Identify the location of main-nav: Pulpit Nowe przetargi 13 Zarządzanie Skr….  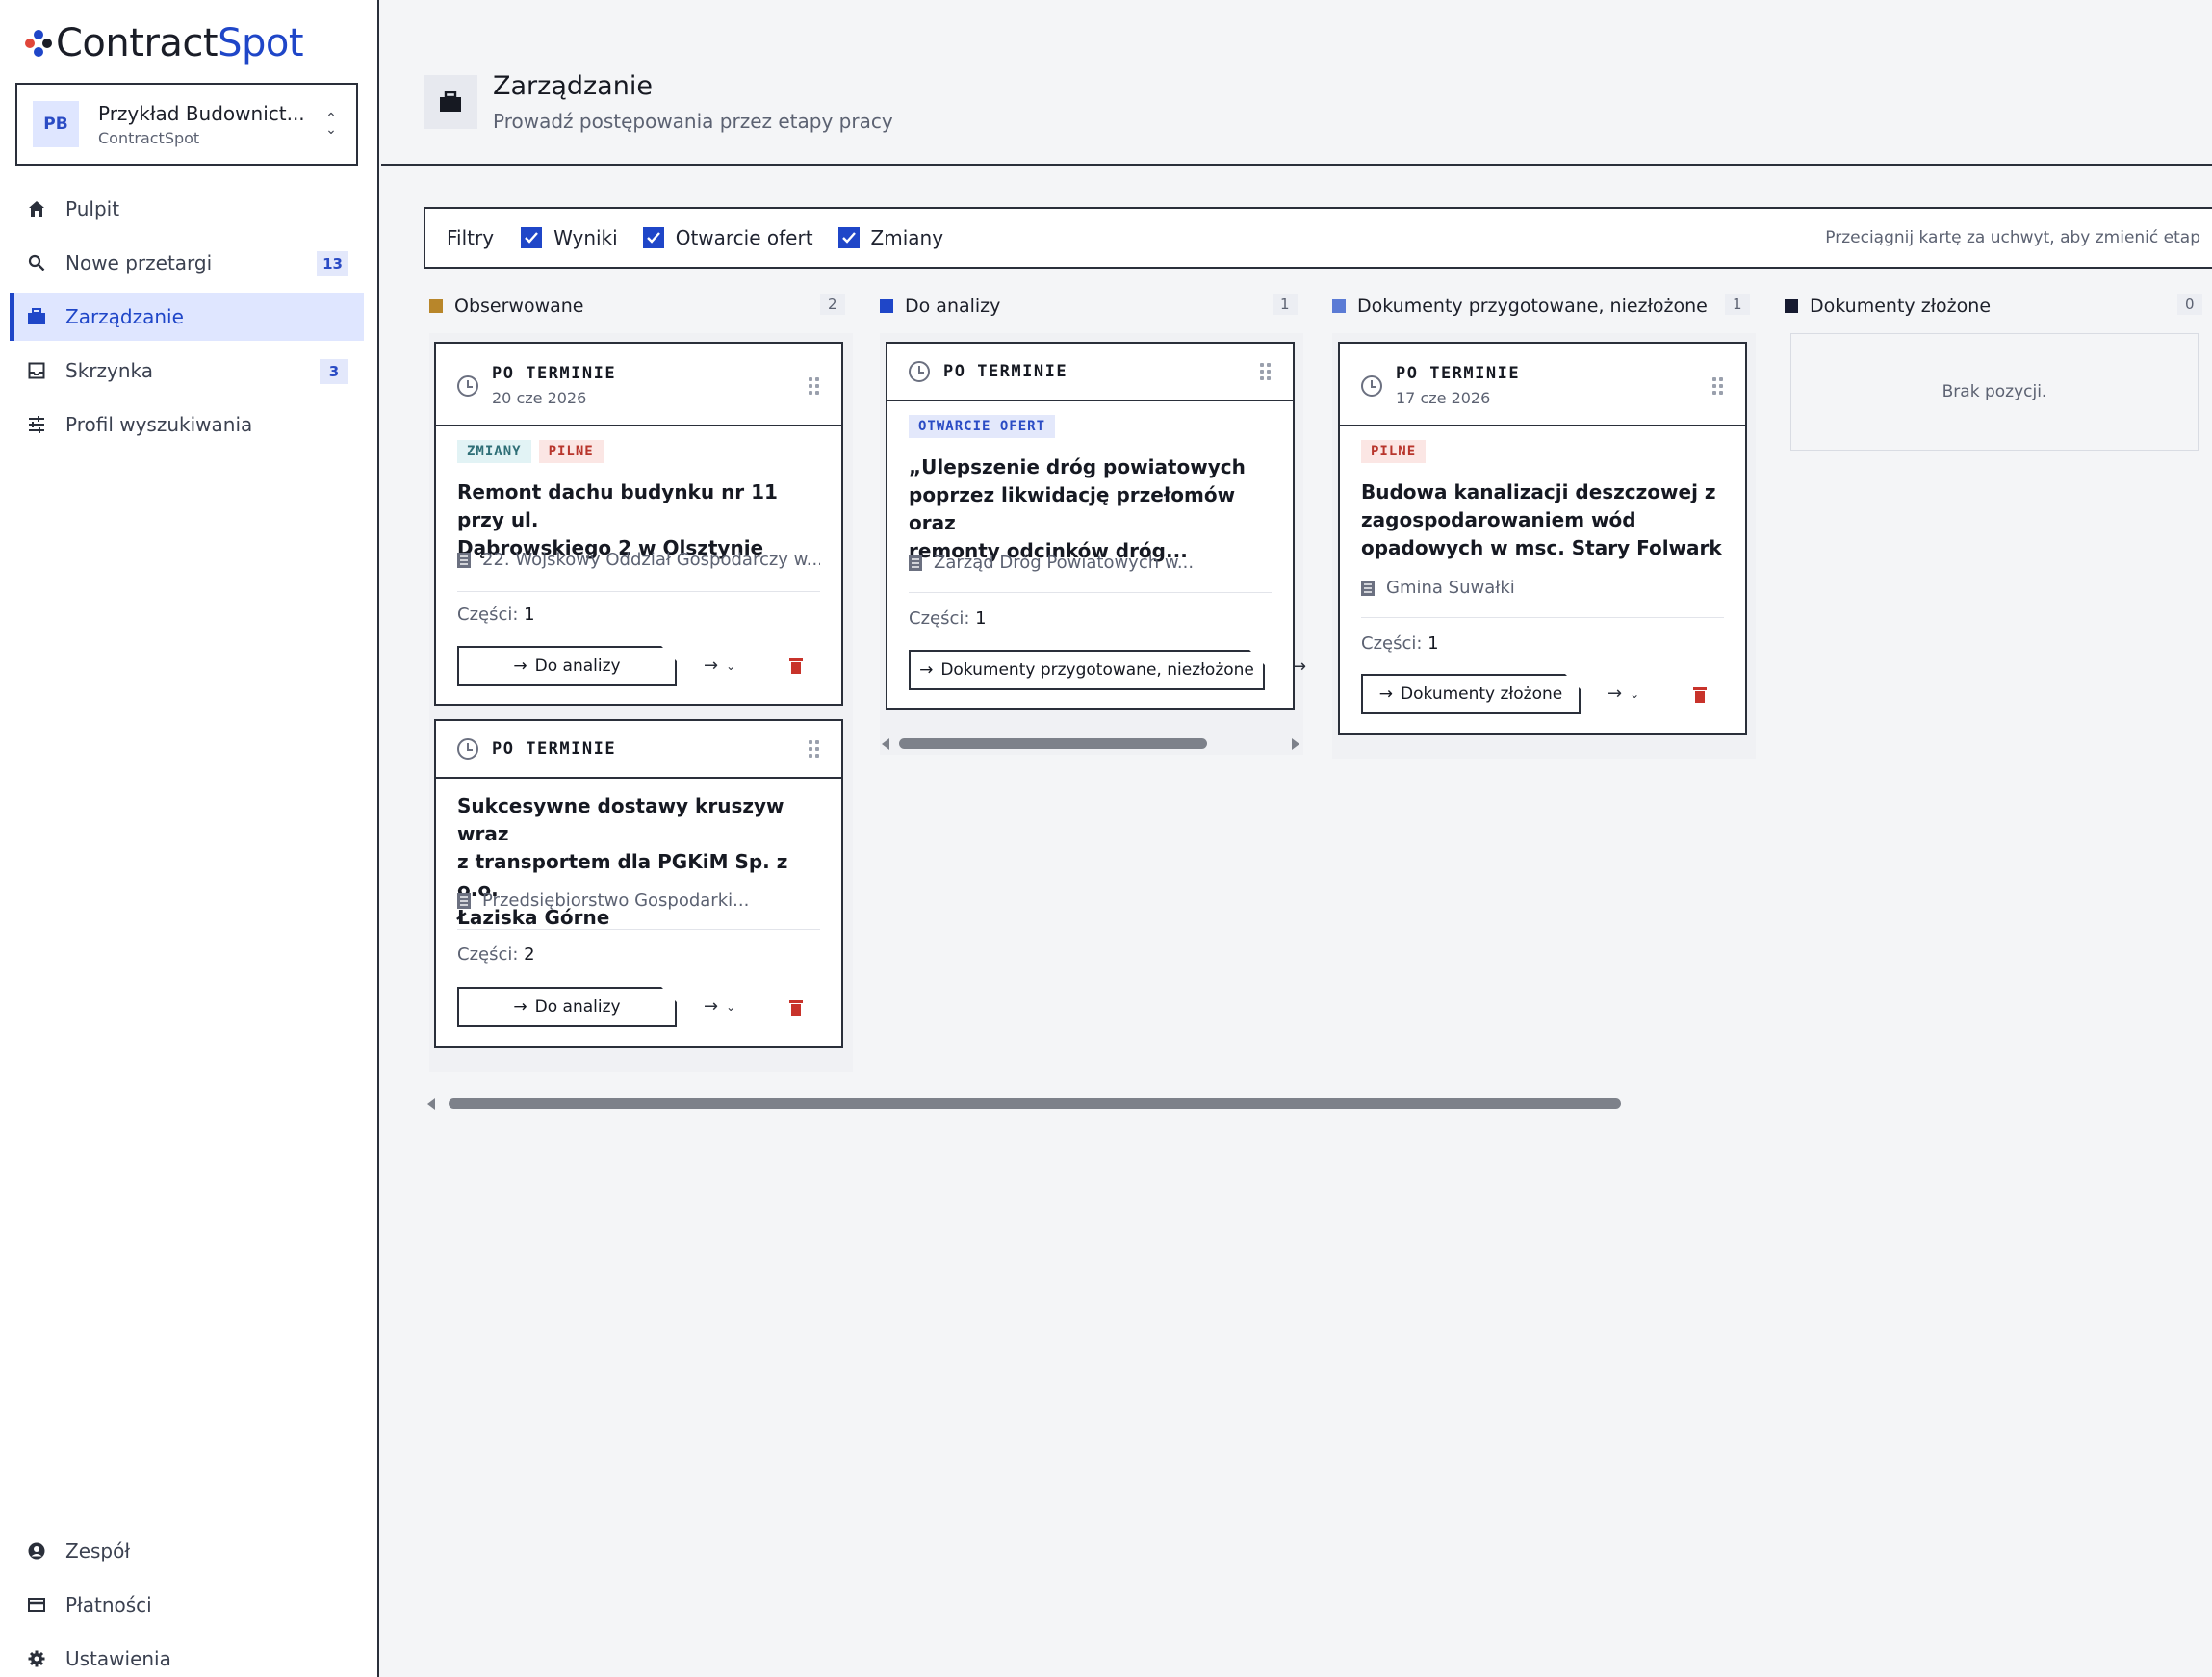
(187, 319).